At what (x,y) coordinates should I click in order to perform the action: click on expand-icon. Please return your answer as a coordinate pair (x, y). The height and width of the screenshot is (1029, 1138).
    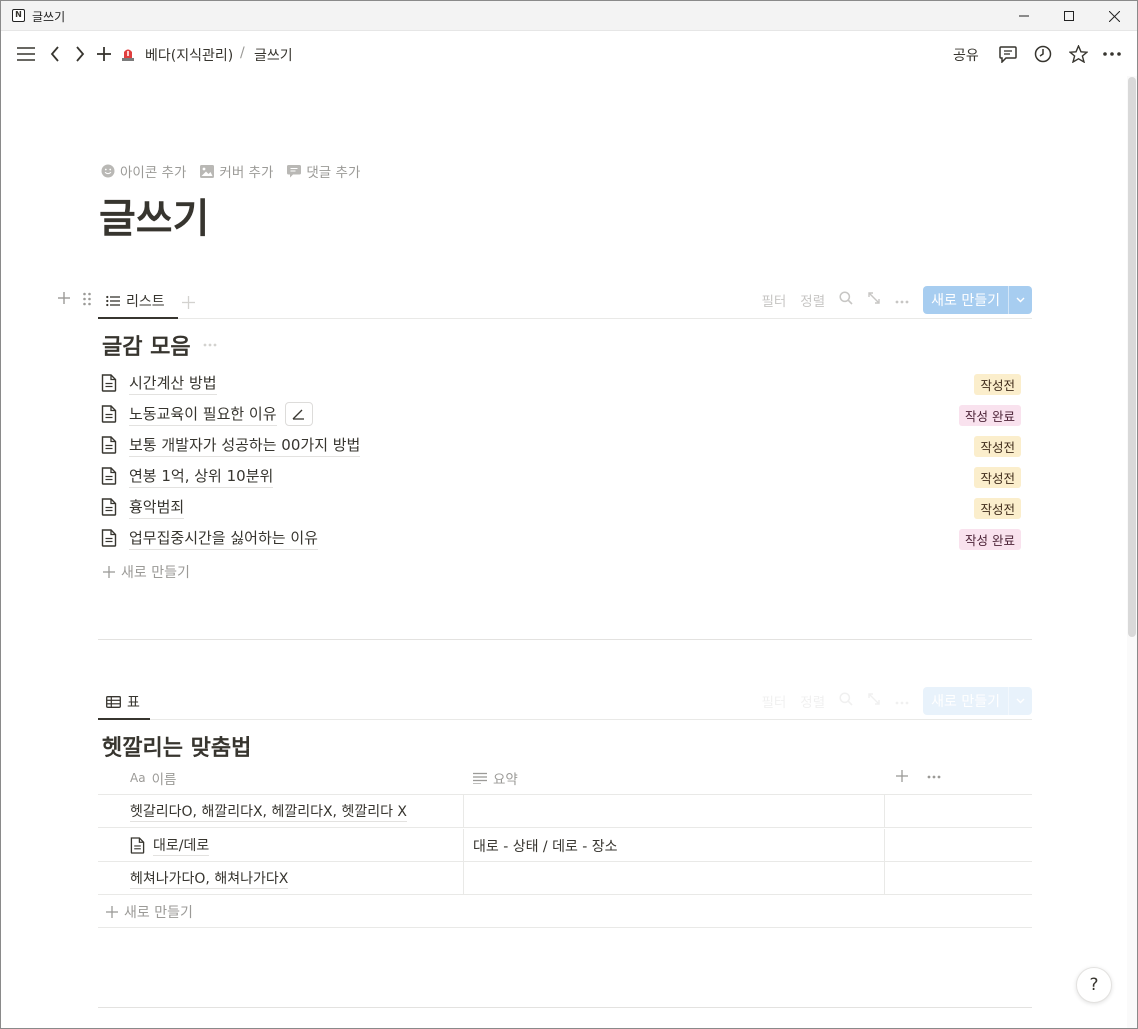
    Looking at the image, I should click on (874, 298).